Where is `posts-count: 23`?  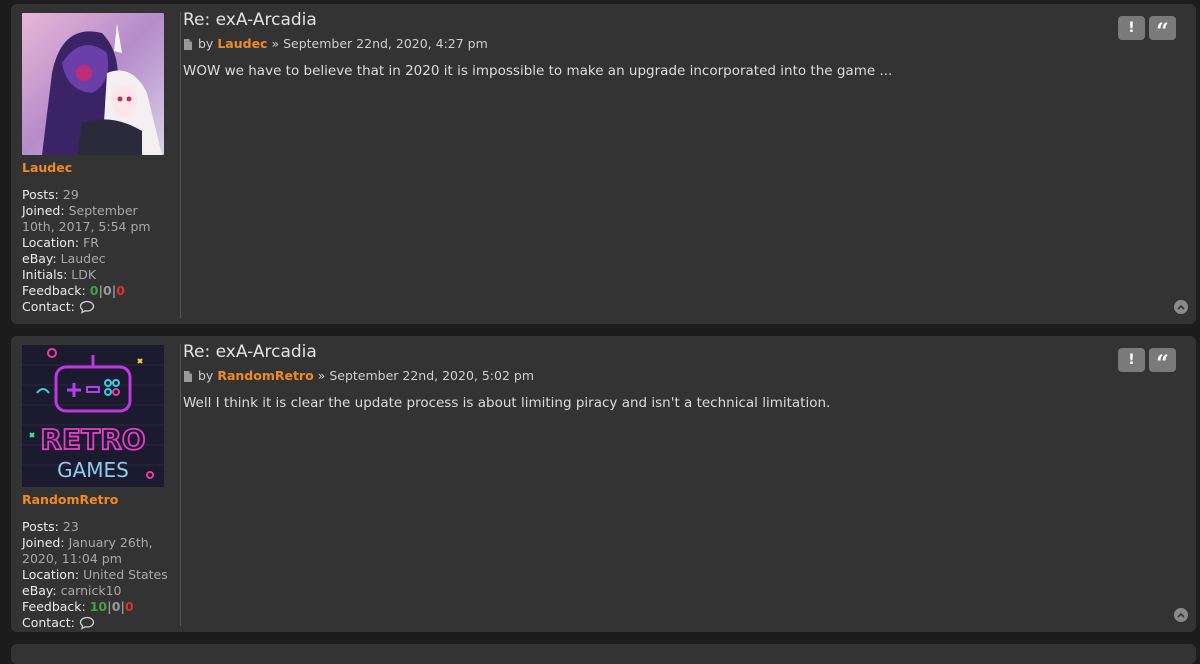 posts-count: 23 is located at coordinates (71, 526).